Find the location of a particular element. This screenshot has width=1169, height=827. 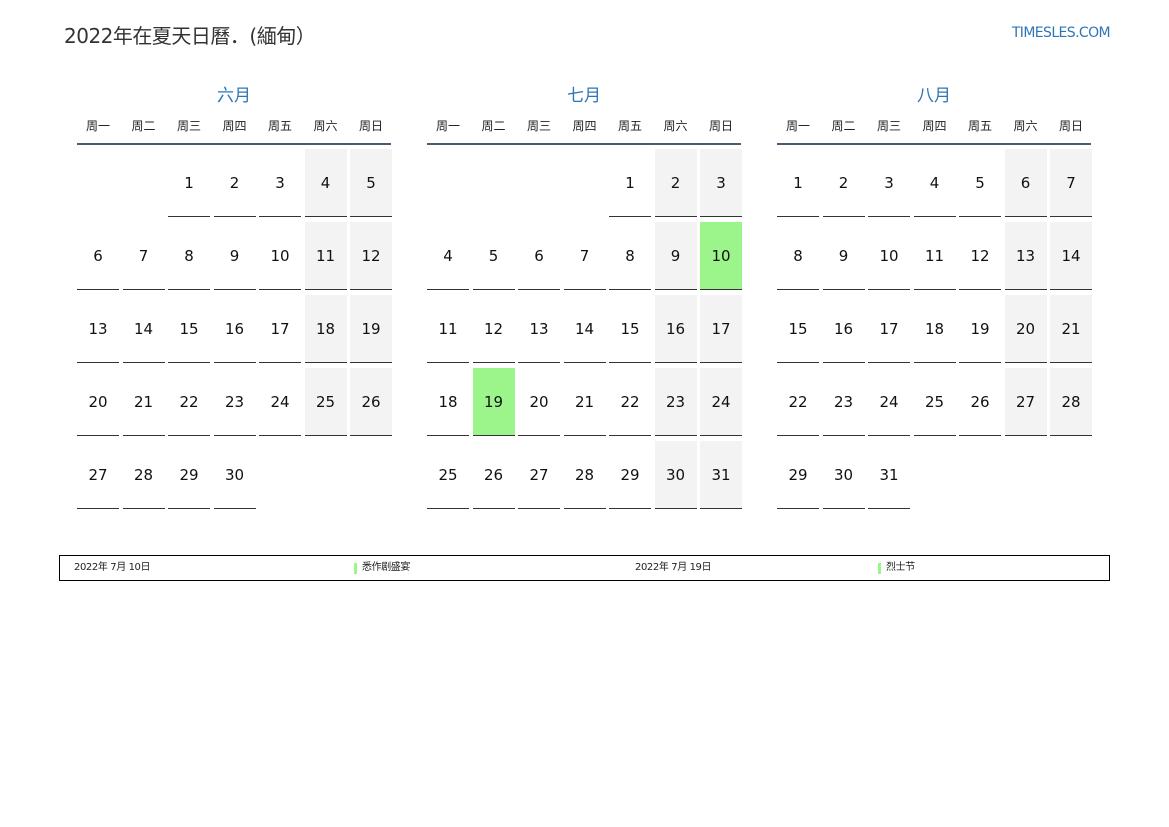

holiday-legend: 2022年 7月 10日 悉作剧盛宴 2022年 7月 19日 烈士节 is located at coordinates (584, 568).